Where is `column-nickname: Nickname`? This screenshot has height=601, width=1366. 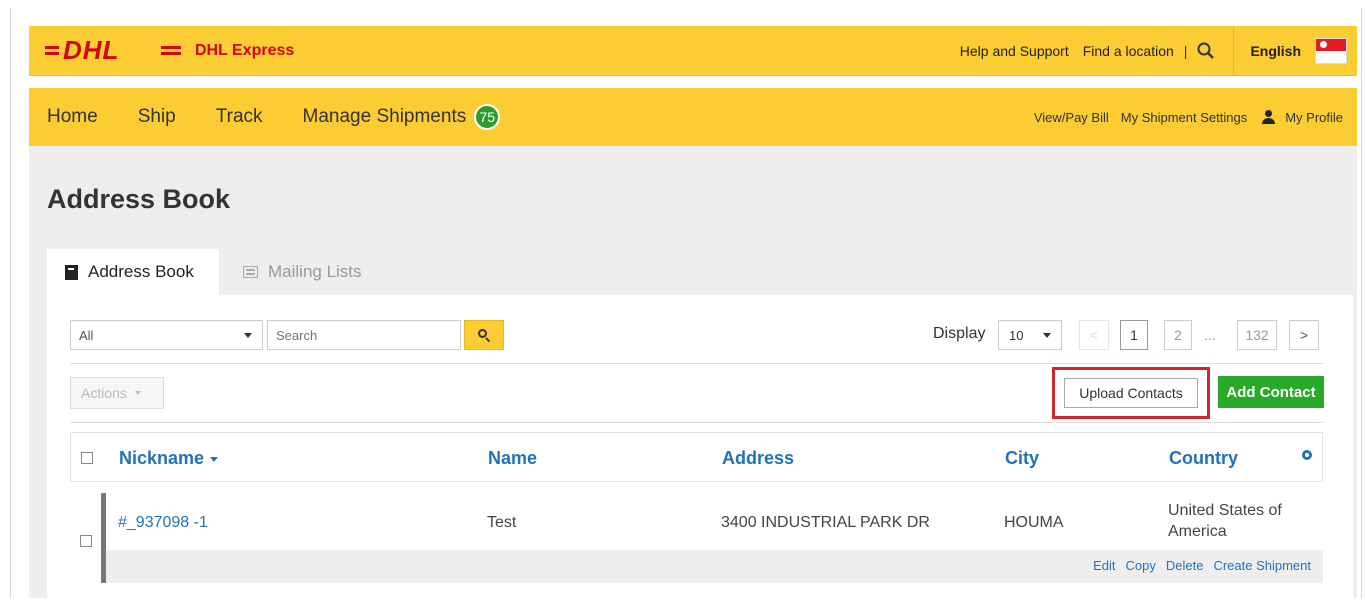 column-nickname: Nickname is located at coordinates (169, 458).